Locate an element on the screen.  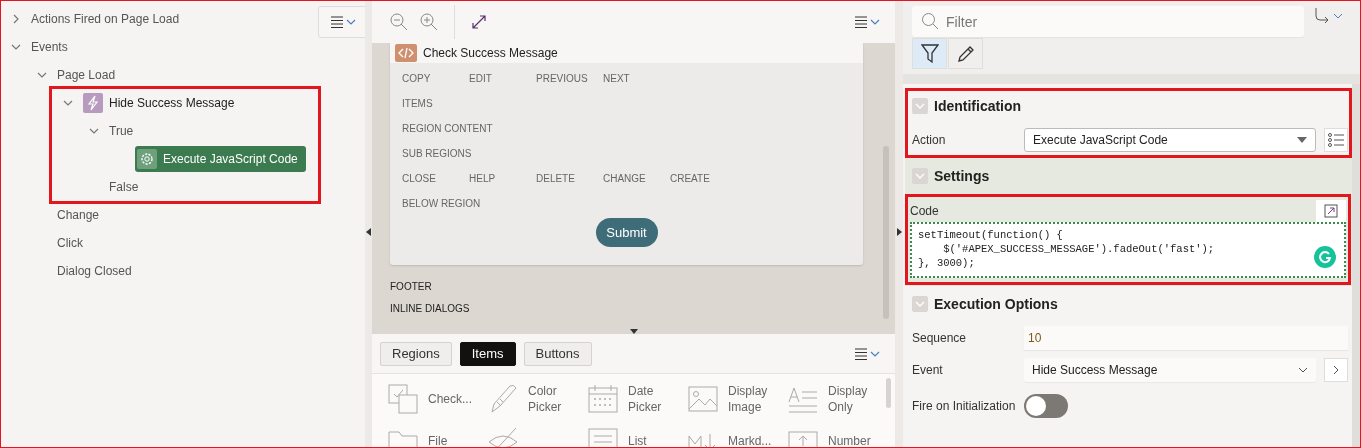
position-label: EDIT is located at coordinates (481, 78).